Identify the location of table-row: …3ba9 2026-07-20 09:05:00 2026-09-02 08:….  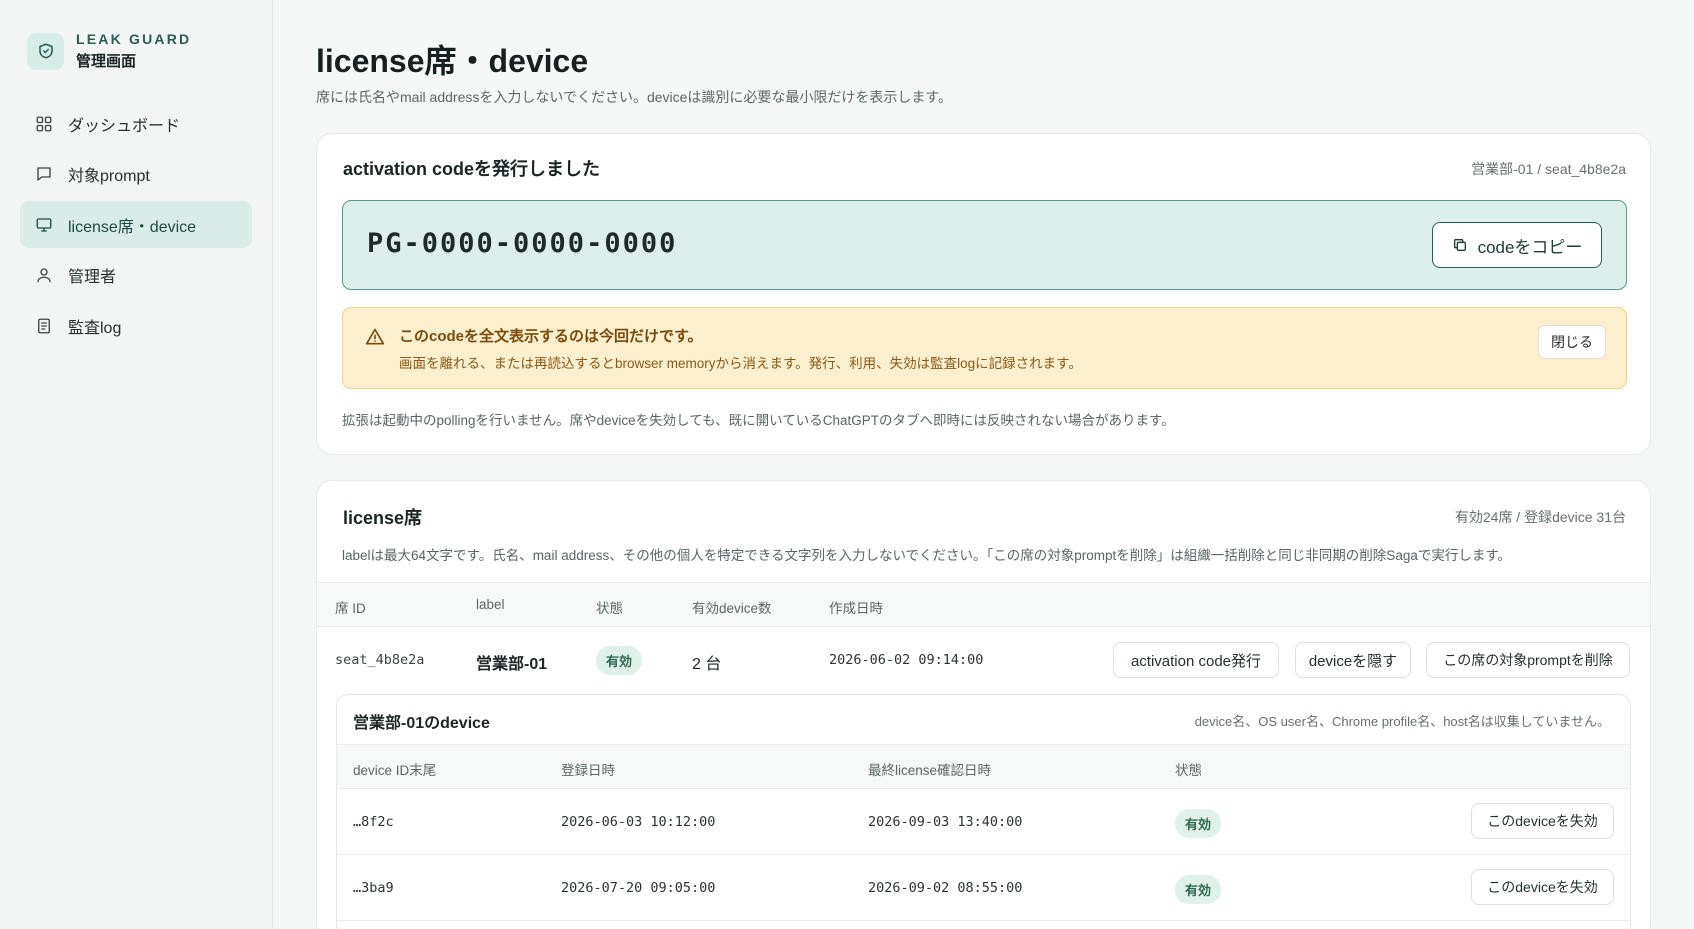
(983, 888).